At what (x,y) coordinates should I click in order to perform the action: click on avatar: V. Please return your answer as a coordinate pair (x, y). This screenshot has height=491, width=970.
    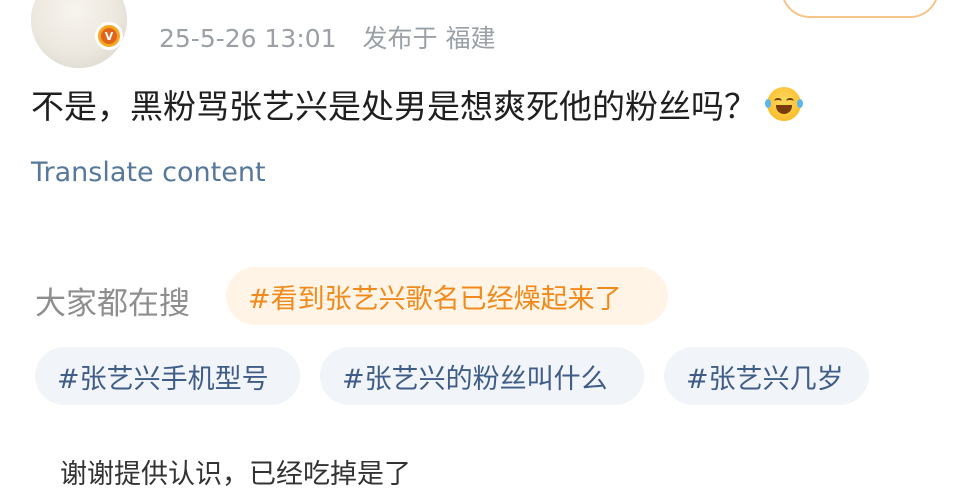
    Looking at the image, I should click on (79, 34).